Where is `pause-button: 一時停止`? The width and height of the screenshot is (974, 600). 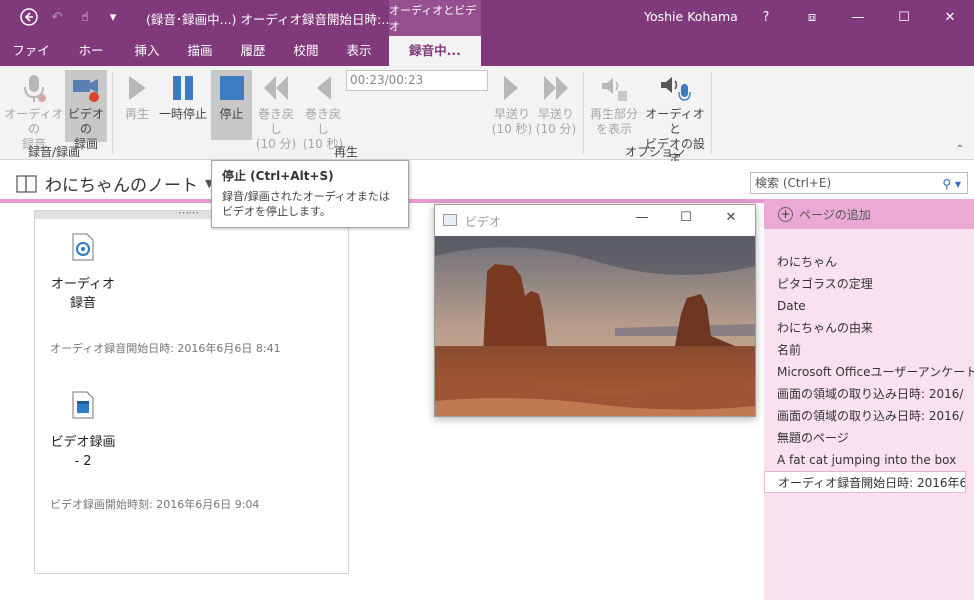
pause-button: 一時停止 is located at coordinates (183, 96).